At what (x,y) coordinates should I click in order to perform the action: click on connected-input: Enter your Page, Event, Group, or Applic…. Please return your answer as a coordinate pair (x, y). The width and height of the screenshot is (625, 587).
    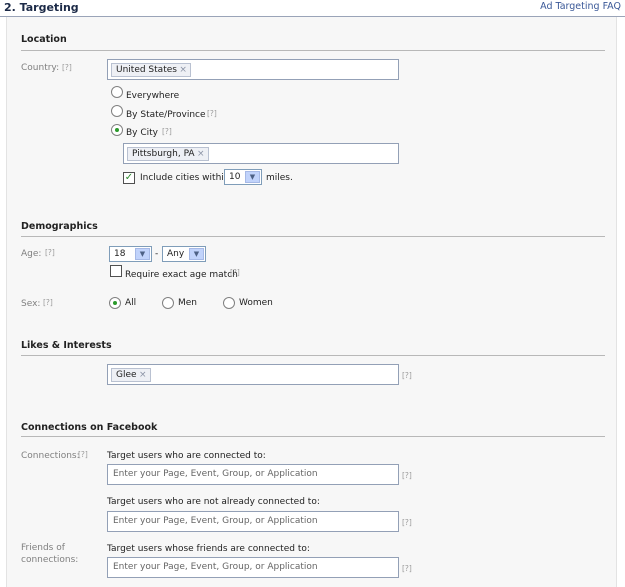
    Looking at the image, I should click on (253, 474).